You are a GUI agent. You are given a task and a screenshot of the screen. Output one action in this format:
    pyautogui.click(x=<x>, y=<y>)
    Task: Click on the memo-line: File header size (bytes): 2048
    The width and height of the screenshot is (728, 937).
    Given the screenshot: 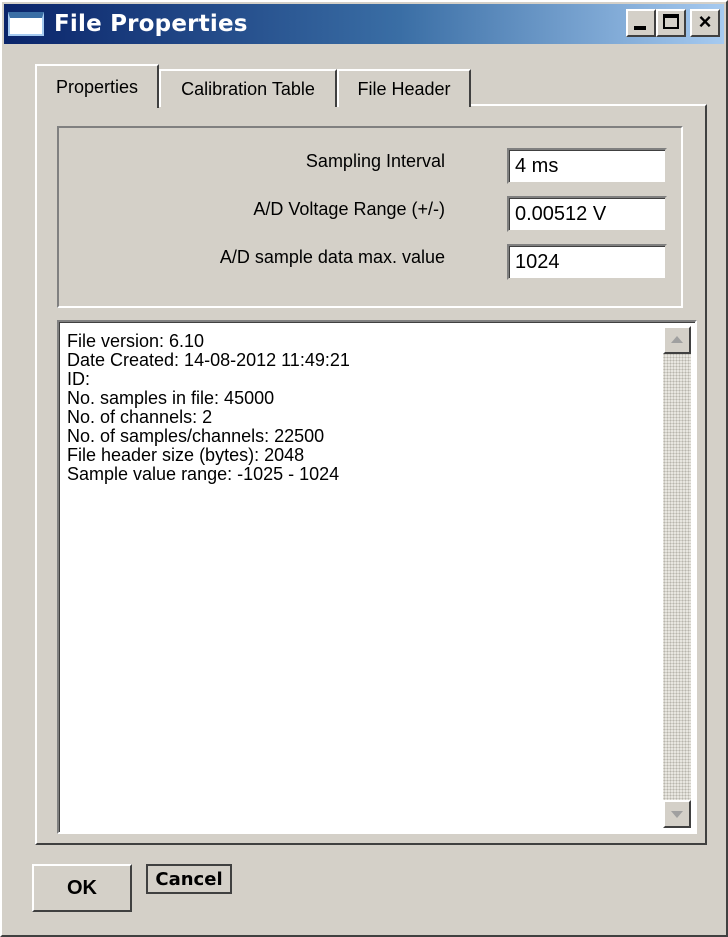 What is the action you would take?
    pyautogui.click(x=186, y=455)
    